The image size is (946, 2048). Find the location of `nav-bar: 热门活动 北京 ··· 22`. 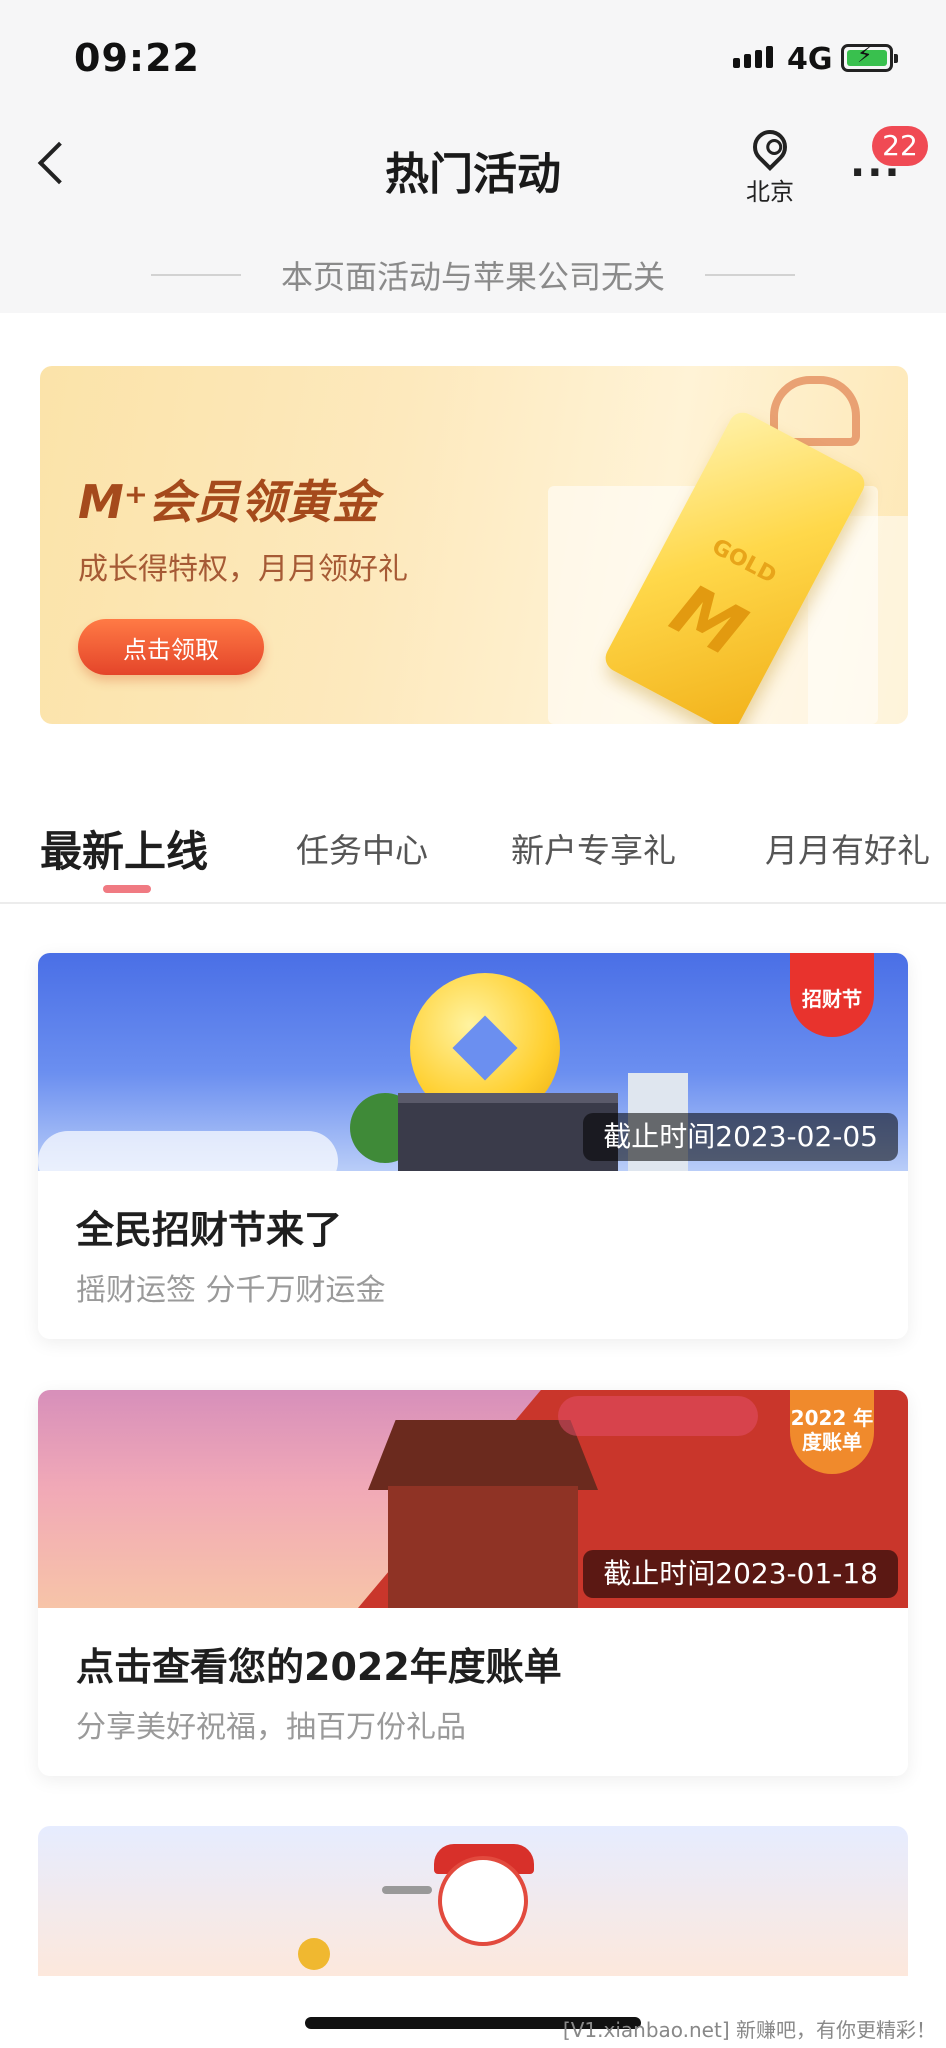

nav-bar: 热门活动 北京 ··· 22 is located at coordinates (473, 170).